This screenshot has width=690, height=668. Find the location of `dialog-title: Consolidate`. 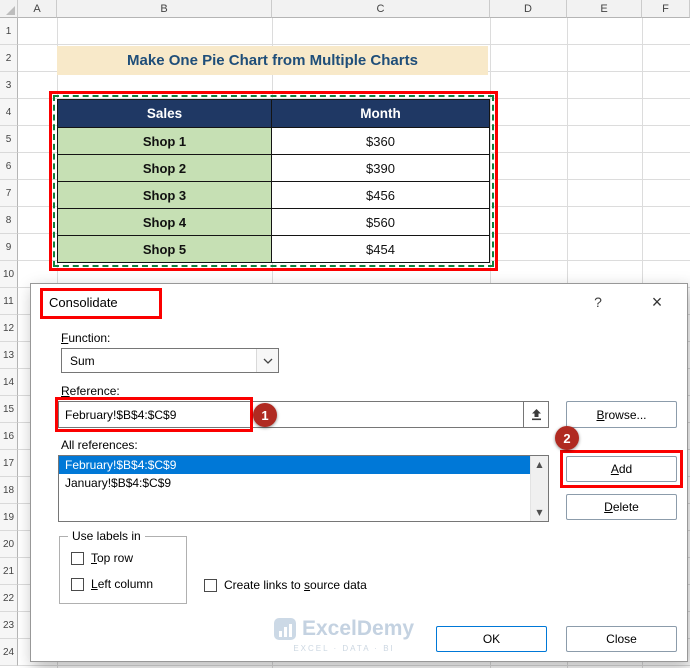

dialog-title: Consolidate is located at coordinates (83, 302).